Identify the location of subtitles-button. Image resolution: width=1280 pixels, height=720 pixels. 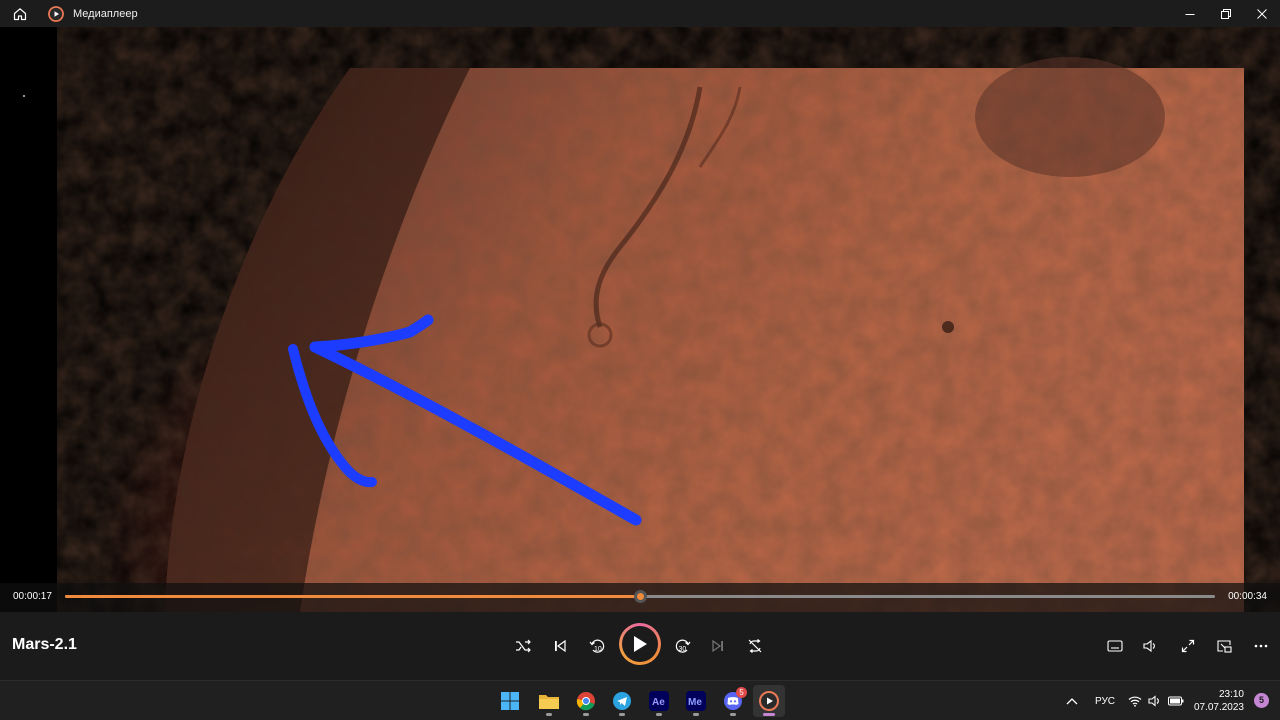
(1115, 646).